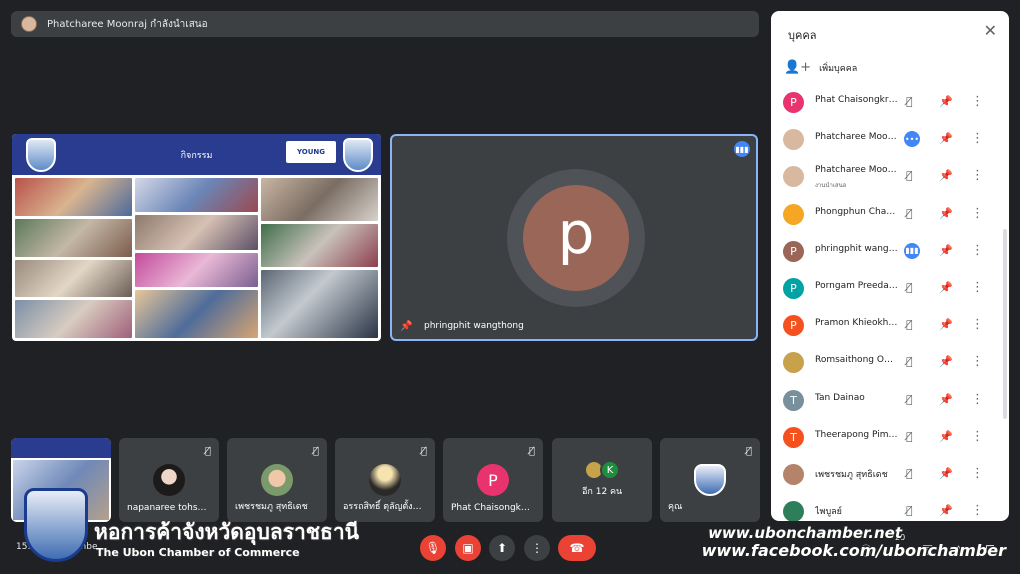 This screenshot has width=1020, height=574. Describe the element at coordinates (802, 35) in the screenshot. I see `panel-title: บุคคล` at that location.